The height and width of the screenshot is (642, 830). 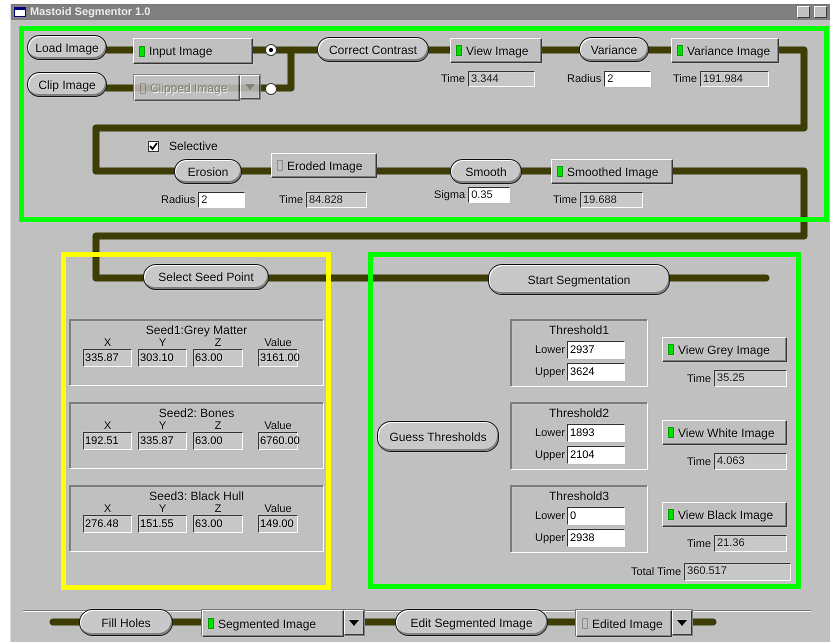 I want to click on readout-field: 21.36, so click(x=750, y=543).